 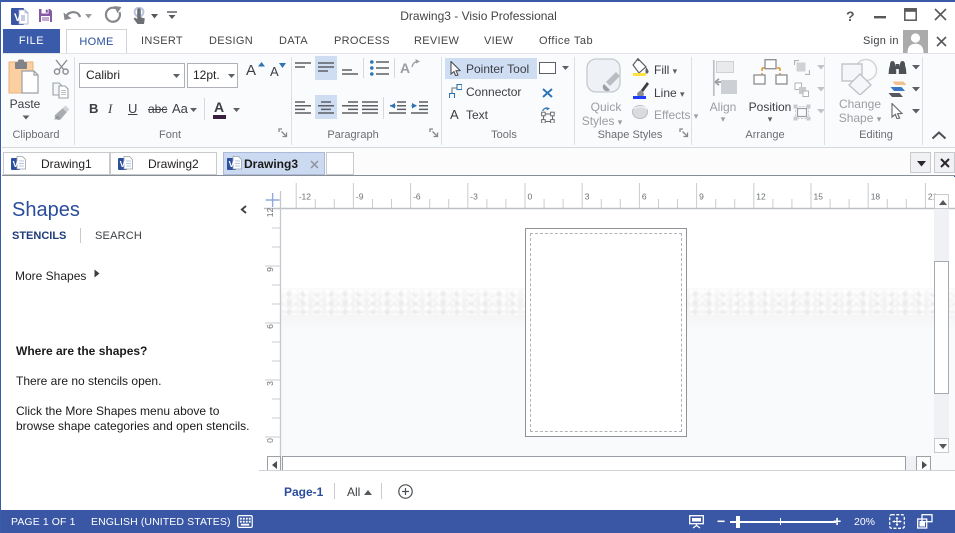 What do you see at coordinates (417, 197) in the screenshot?
I see `svg-text: -6` at bounding box center [417, 197].